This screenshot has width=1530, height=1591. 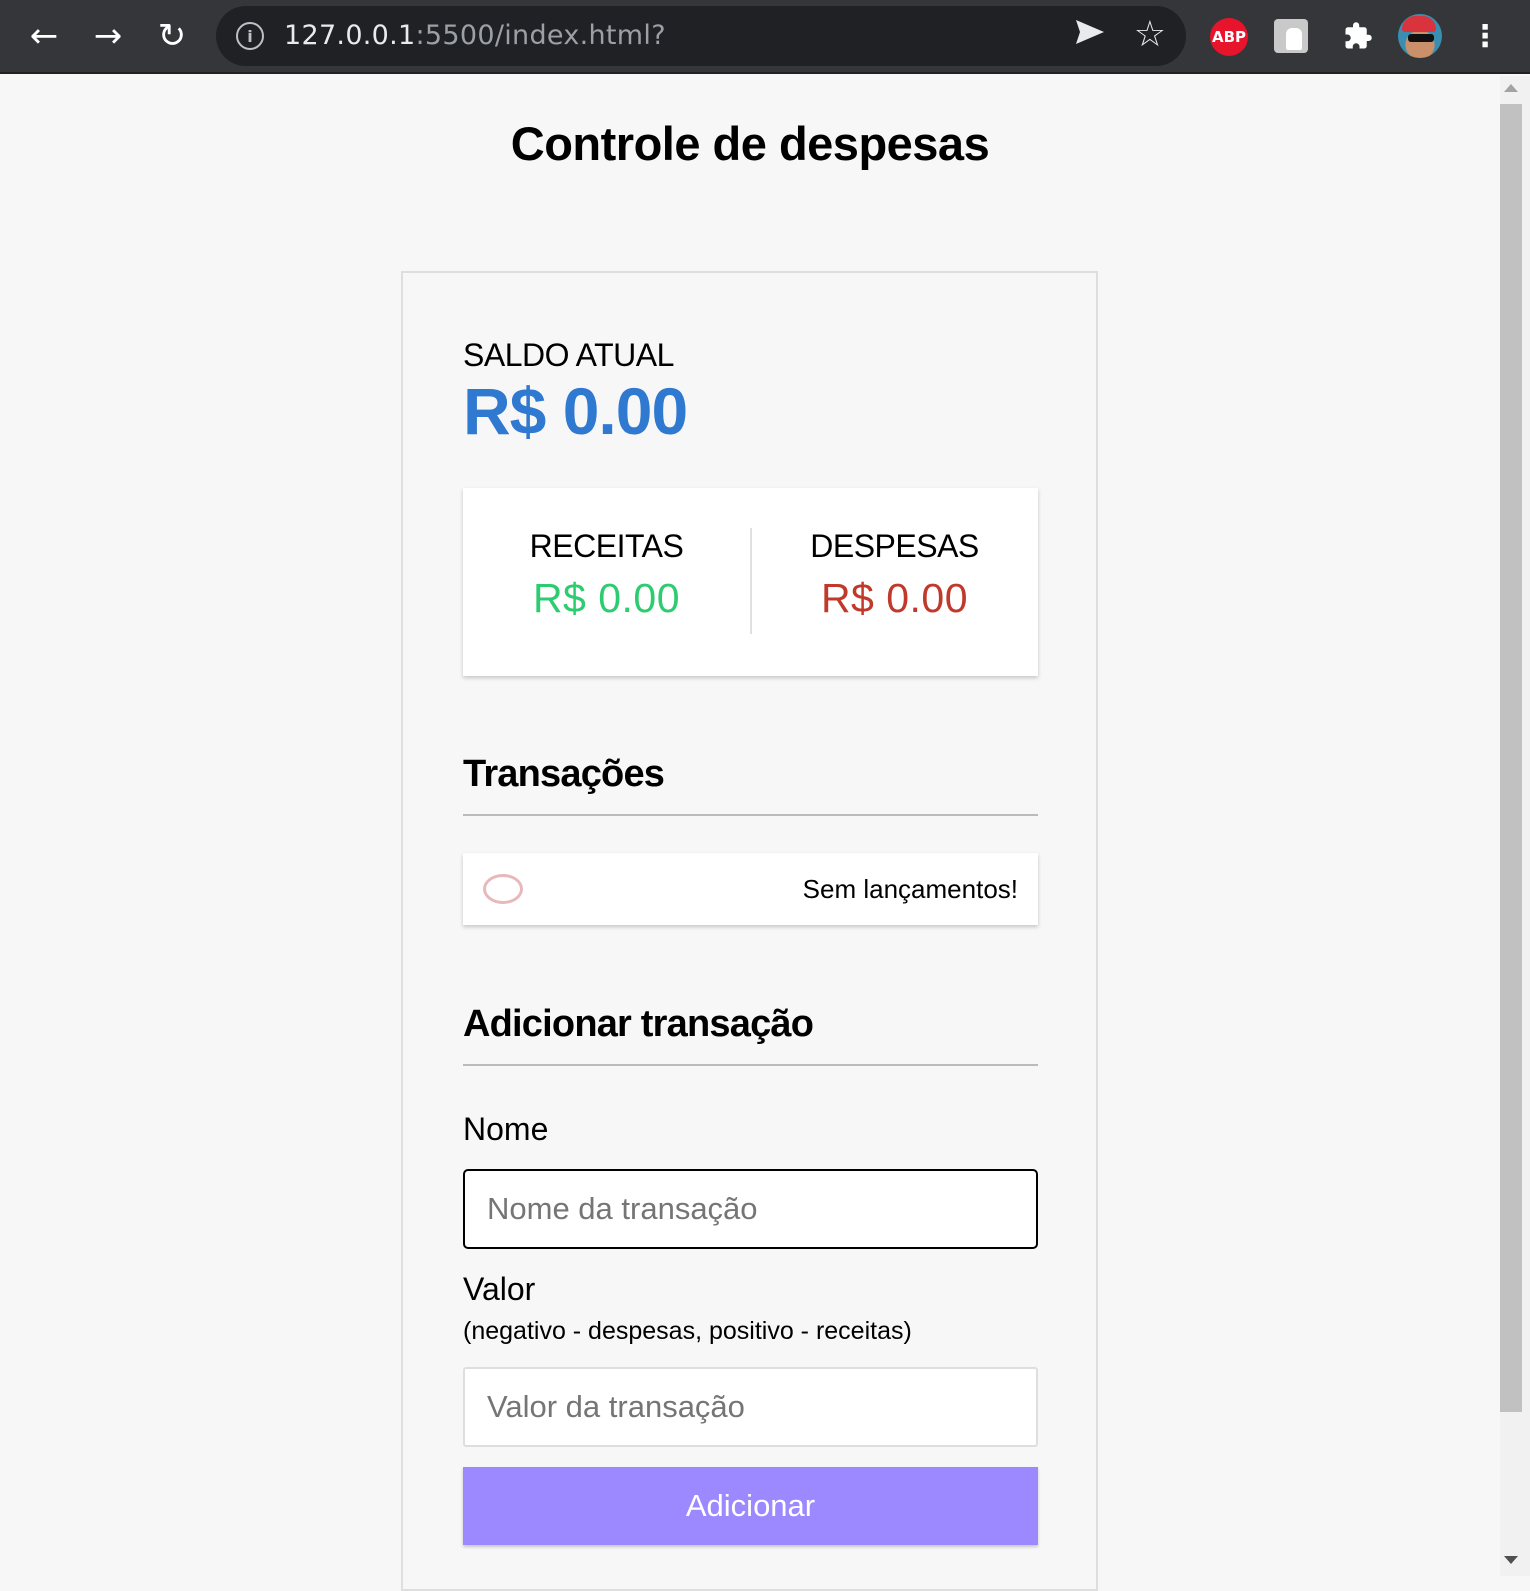 I want to click on back-arrow-icon: ←, so click(x=44, y=36).